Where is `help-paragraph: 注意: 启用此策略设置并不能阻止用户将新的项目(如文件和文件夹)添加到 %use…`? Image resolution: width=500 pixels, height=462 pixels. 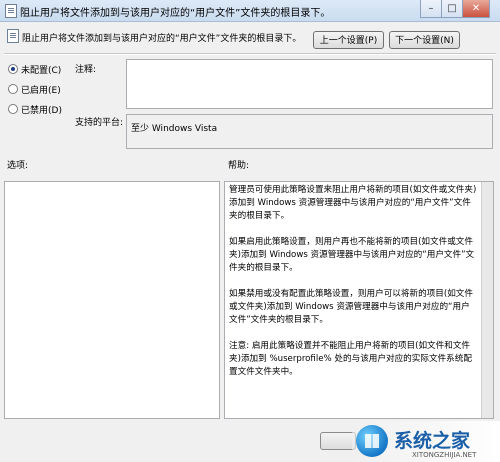 help-paragraph: 注意: 启用此策略设置并不能阻止用户将新的项目(如文件和文件夹)添加到 %use… is located at coordinates (350, 359).